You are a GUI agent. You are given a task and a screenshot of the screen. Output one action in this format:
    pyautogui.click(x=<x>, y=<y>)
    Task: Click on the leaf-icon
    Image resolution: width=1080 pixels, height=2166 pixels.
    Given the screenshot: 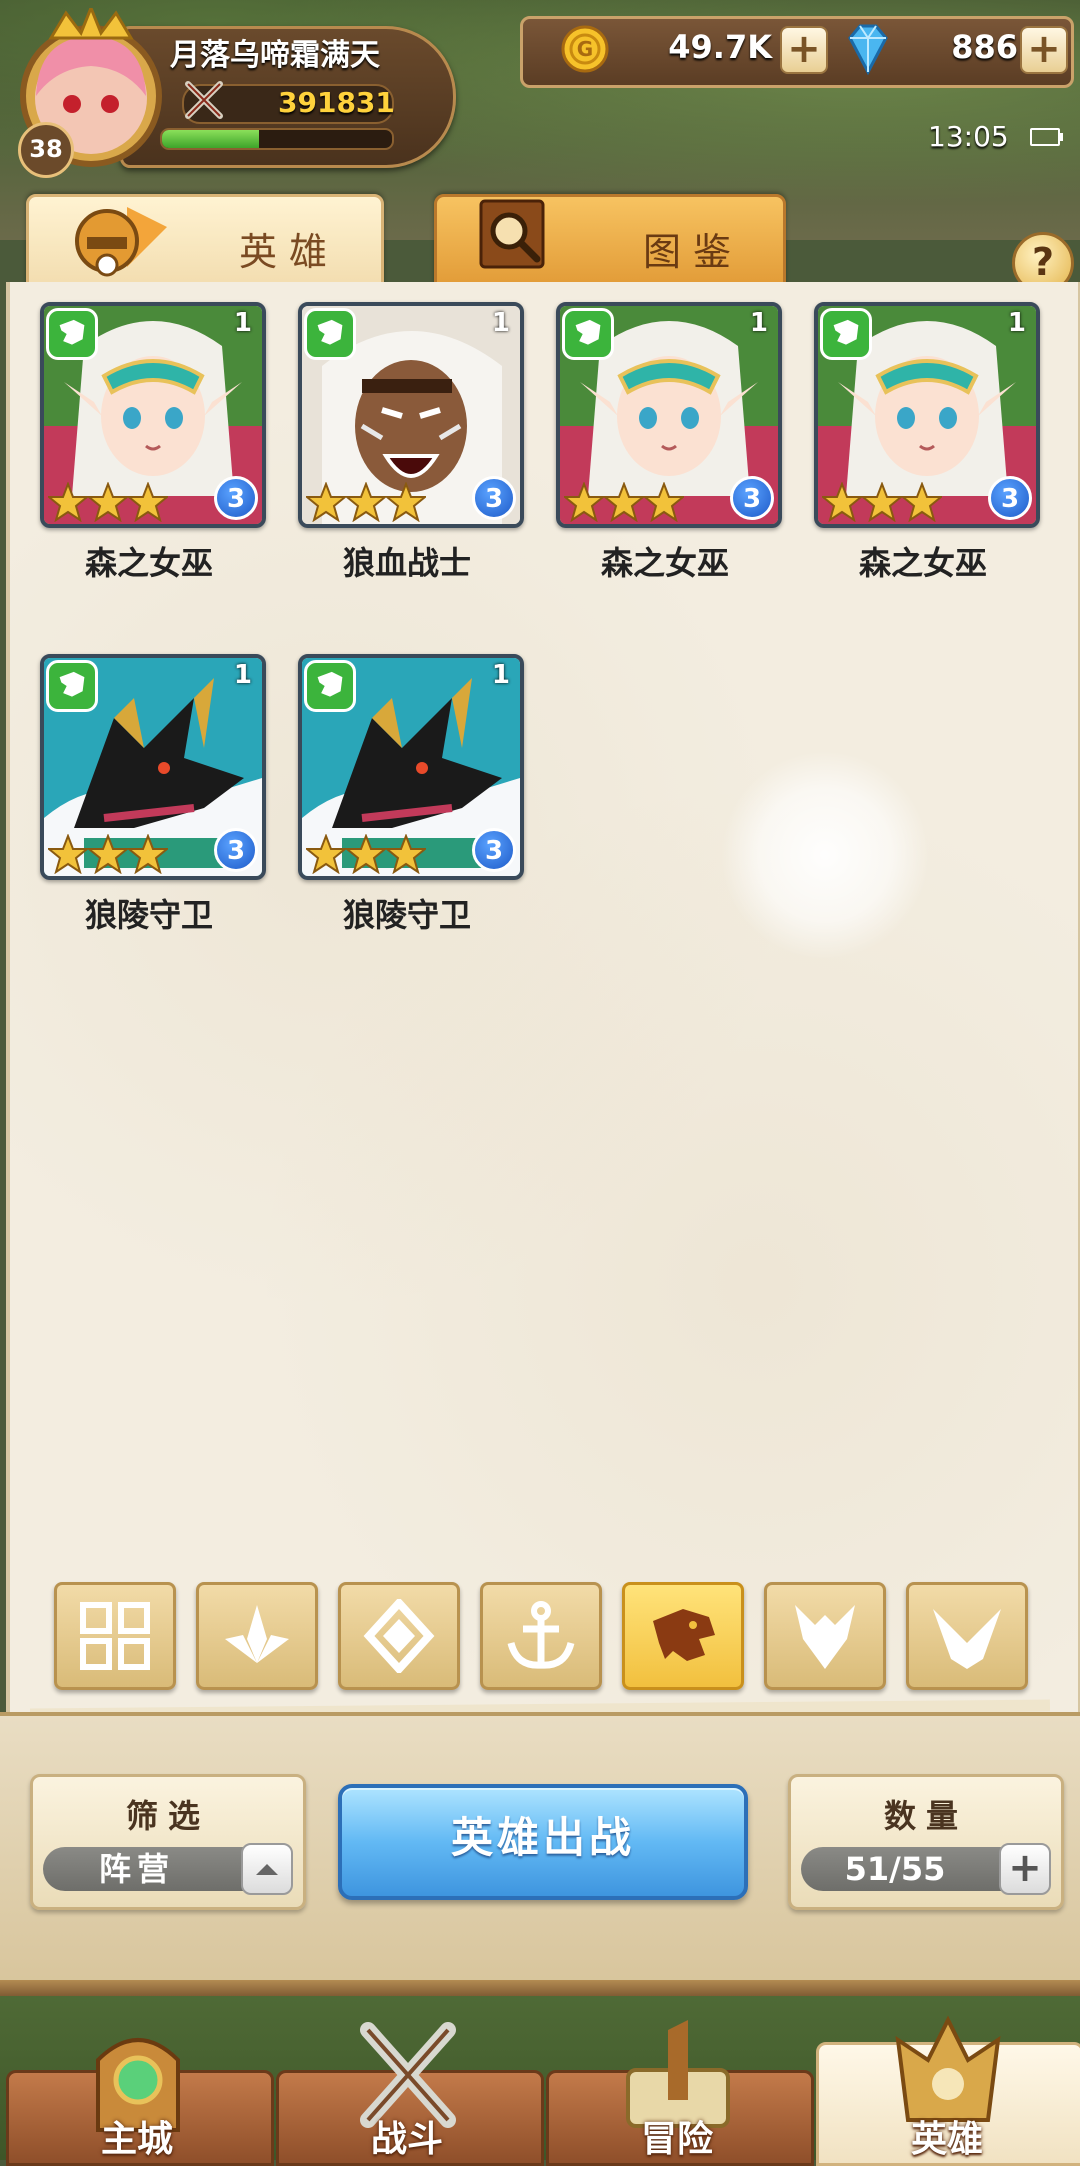 What is the action you would take?
    pyautogui.click(x=257, y=1634)
    